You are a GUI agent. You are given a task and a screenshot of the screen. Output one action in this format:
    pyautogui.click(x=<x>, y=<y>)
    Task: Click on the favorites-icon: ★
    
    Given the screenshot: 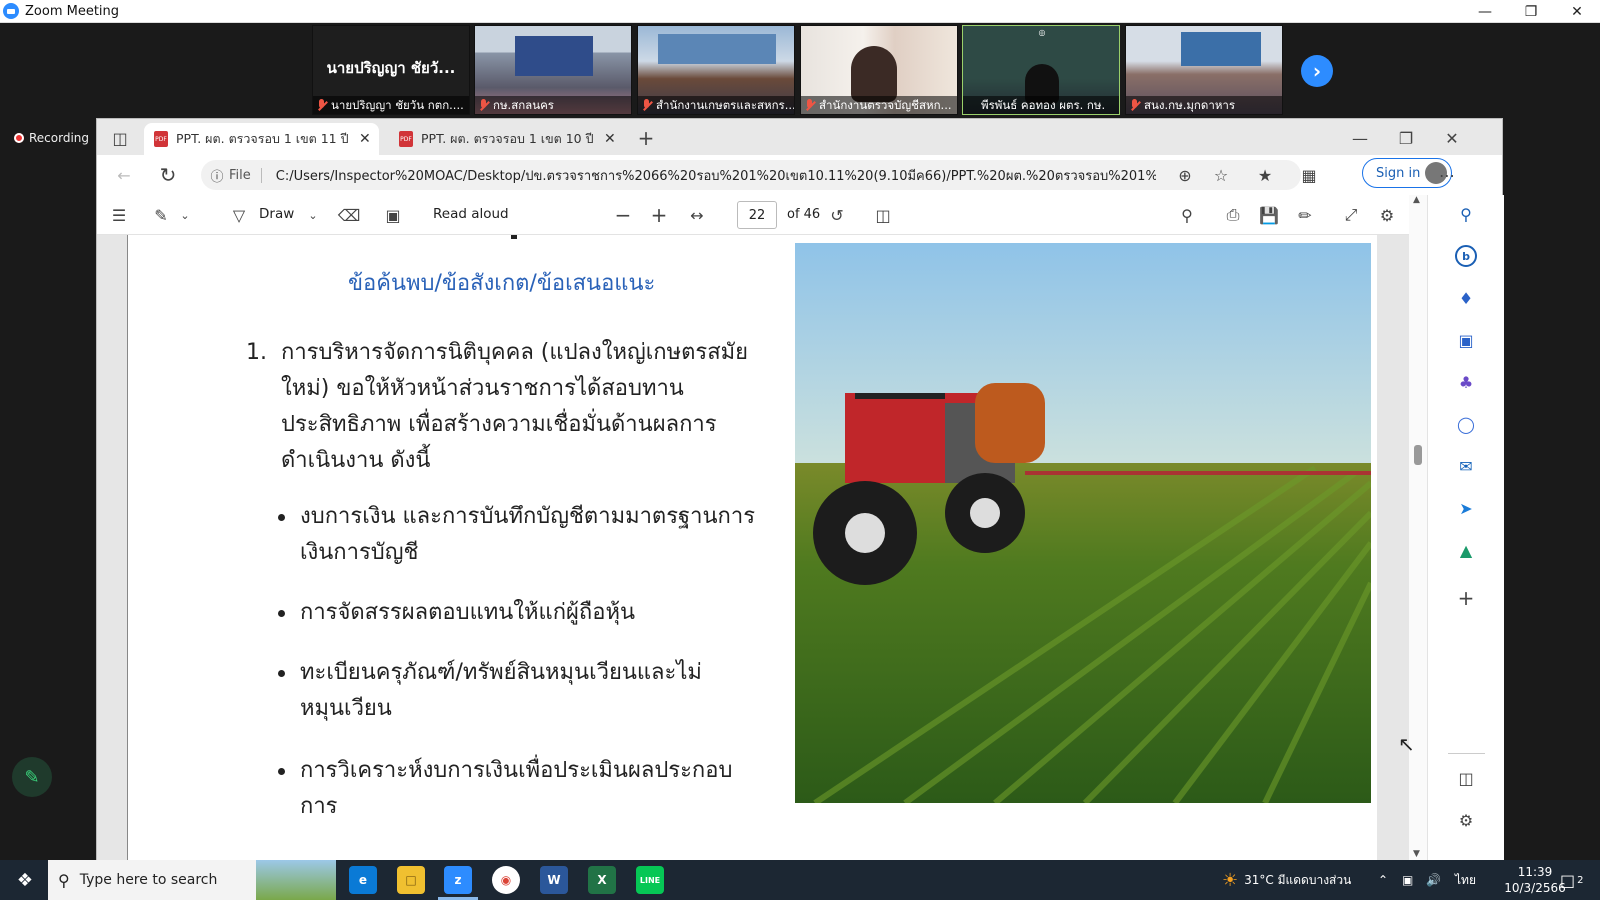 What is the action you would take?
    pyautogui.click(x=1265, y=175)
    